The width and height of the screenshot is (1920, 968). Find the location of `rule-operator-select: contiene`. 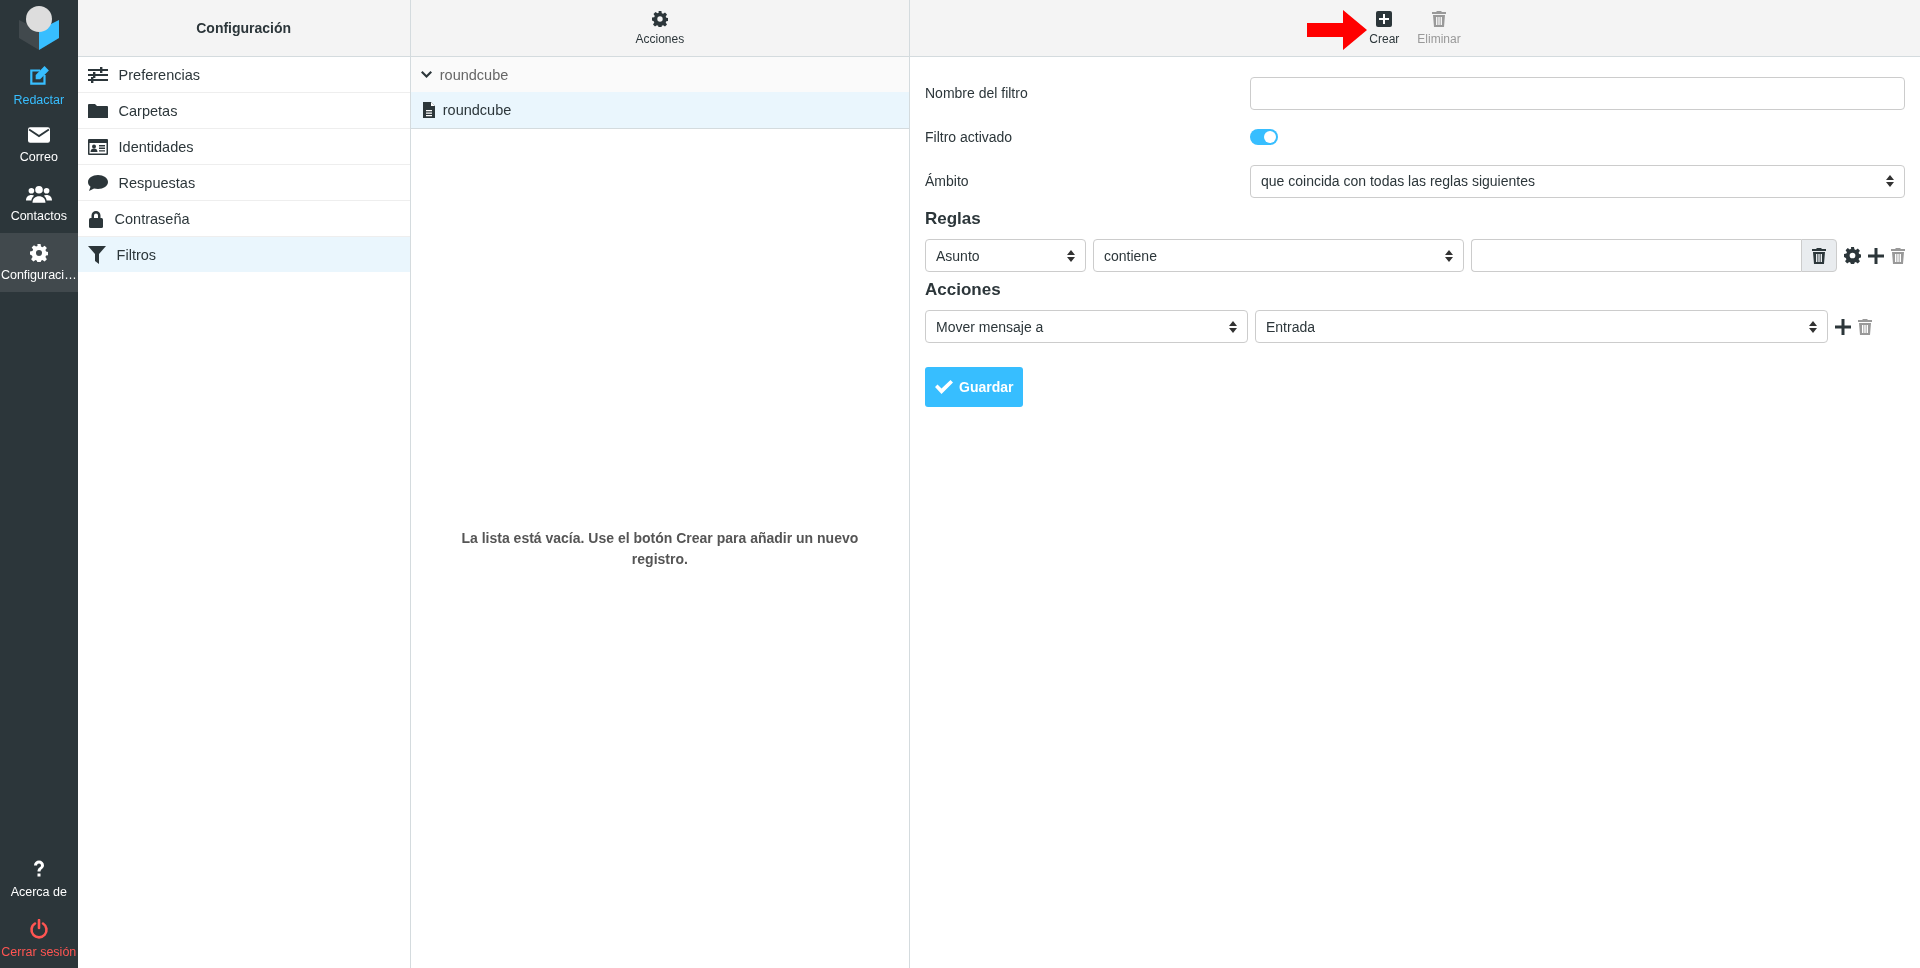

rule-operator-select: contiene is located at coordinates (1278, 255).